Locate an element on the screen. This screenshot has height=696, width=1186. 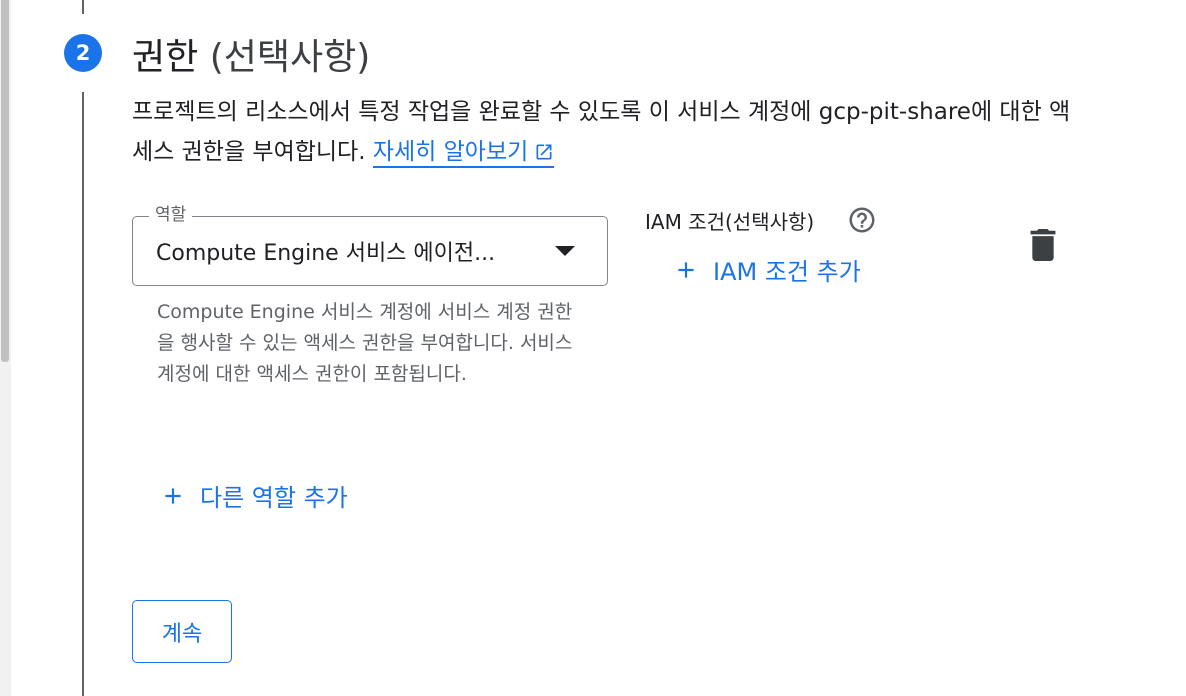
role-field-label: 역할 is located at coordinates (171, 215).